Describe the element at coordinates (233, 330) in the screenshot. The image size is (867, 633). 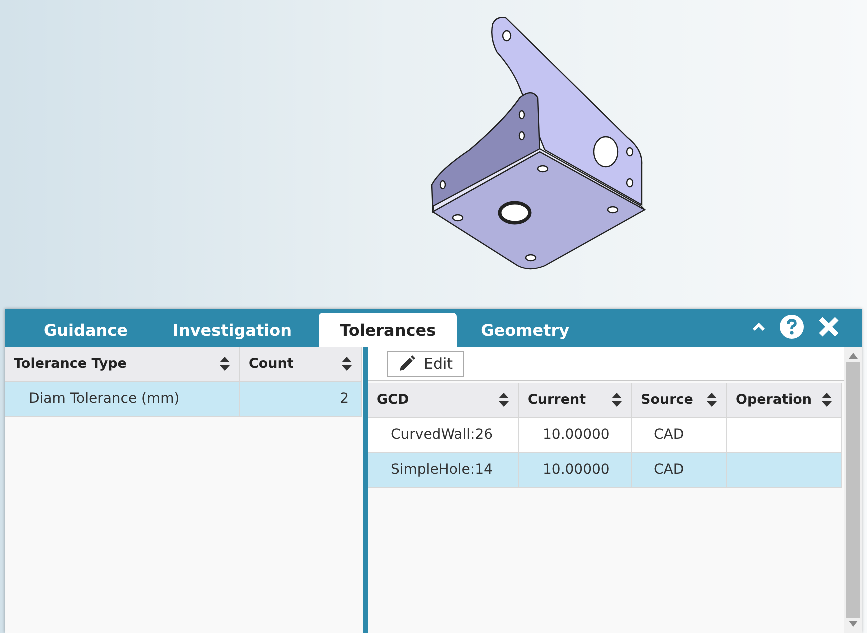
I see `tab: Investigation` at that location.